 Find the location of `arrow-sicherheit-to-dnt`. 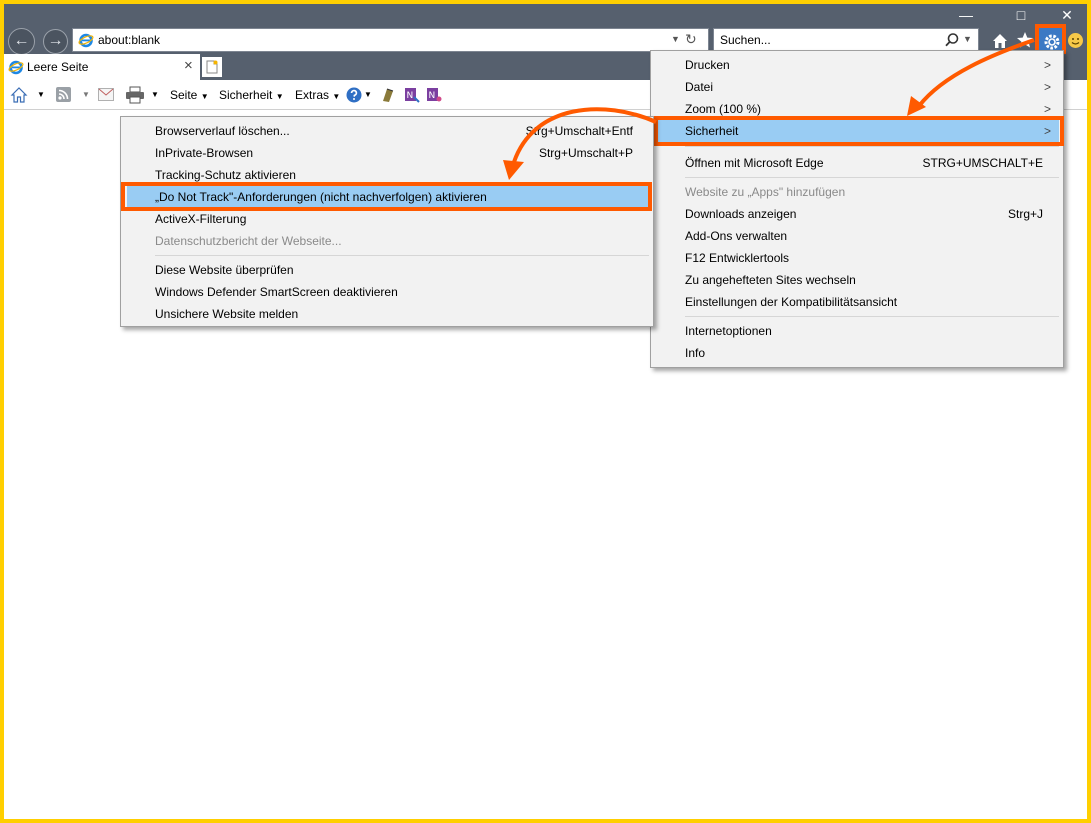

arrow-sicherheit-to-dnt is located at coordinates (584, 135).